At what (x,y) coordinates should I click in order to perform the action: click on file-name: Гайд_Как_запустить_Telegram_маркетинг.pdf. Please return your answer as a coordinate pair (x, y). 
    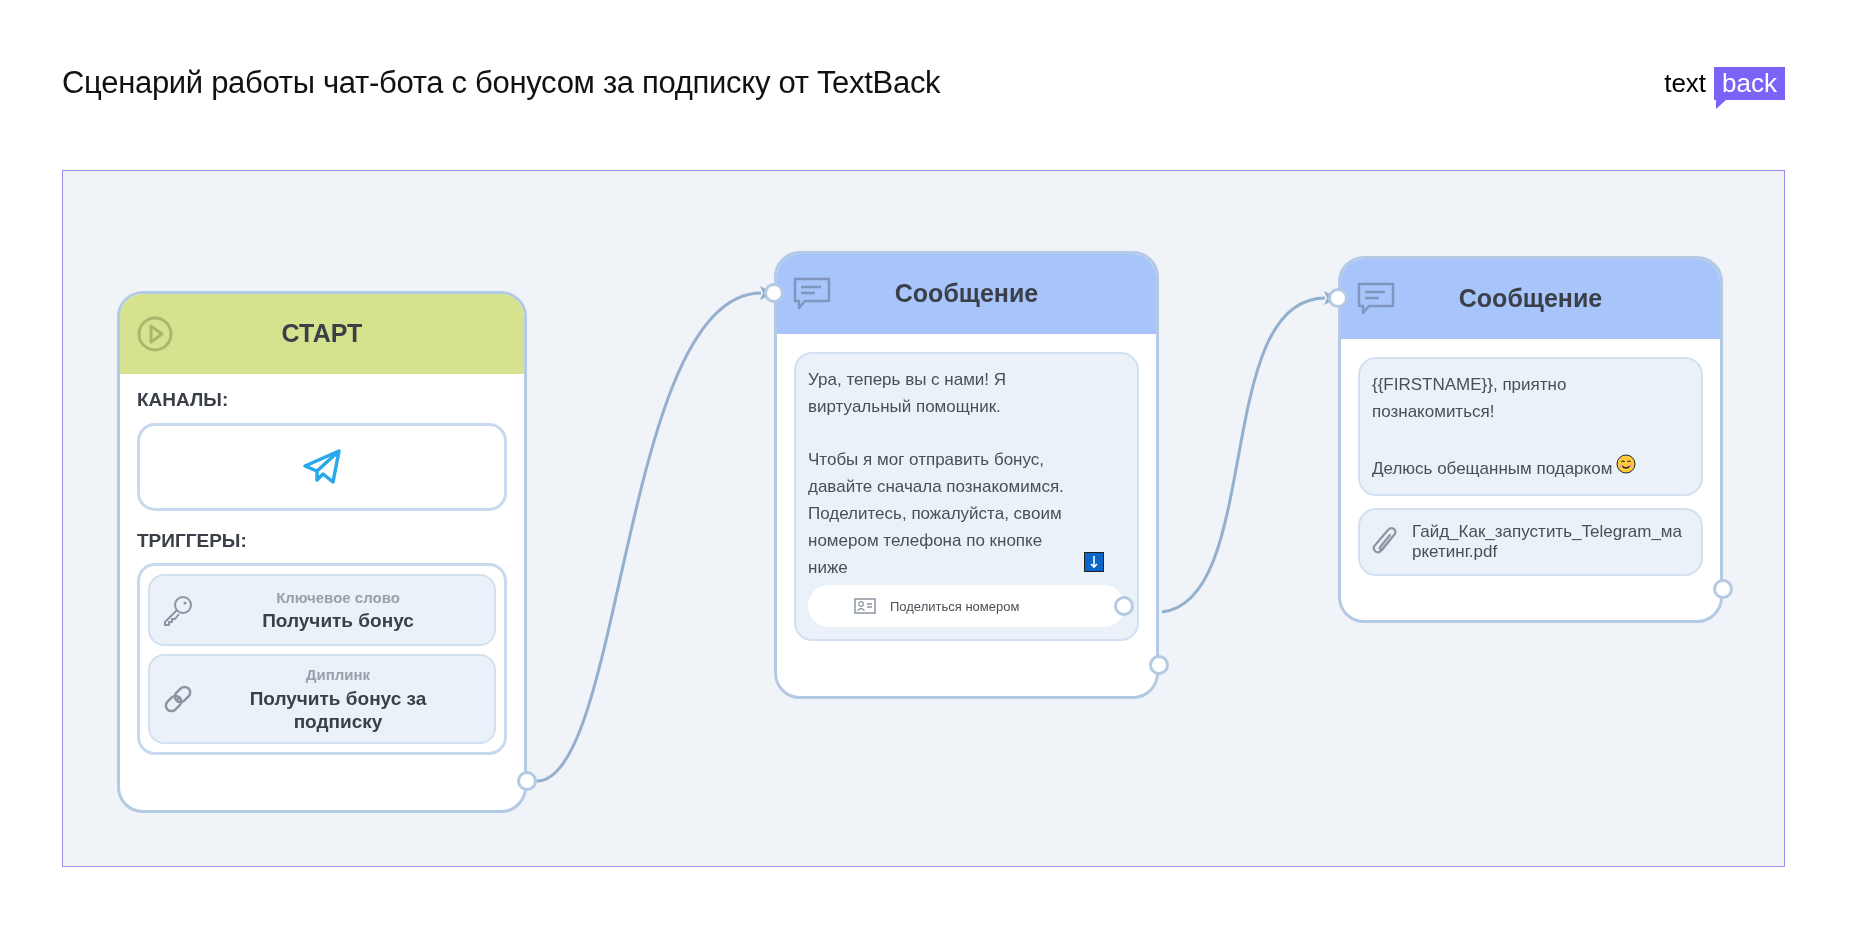
    Looking at the image, I should click on (1547, 542).